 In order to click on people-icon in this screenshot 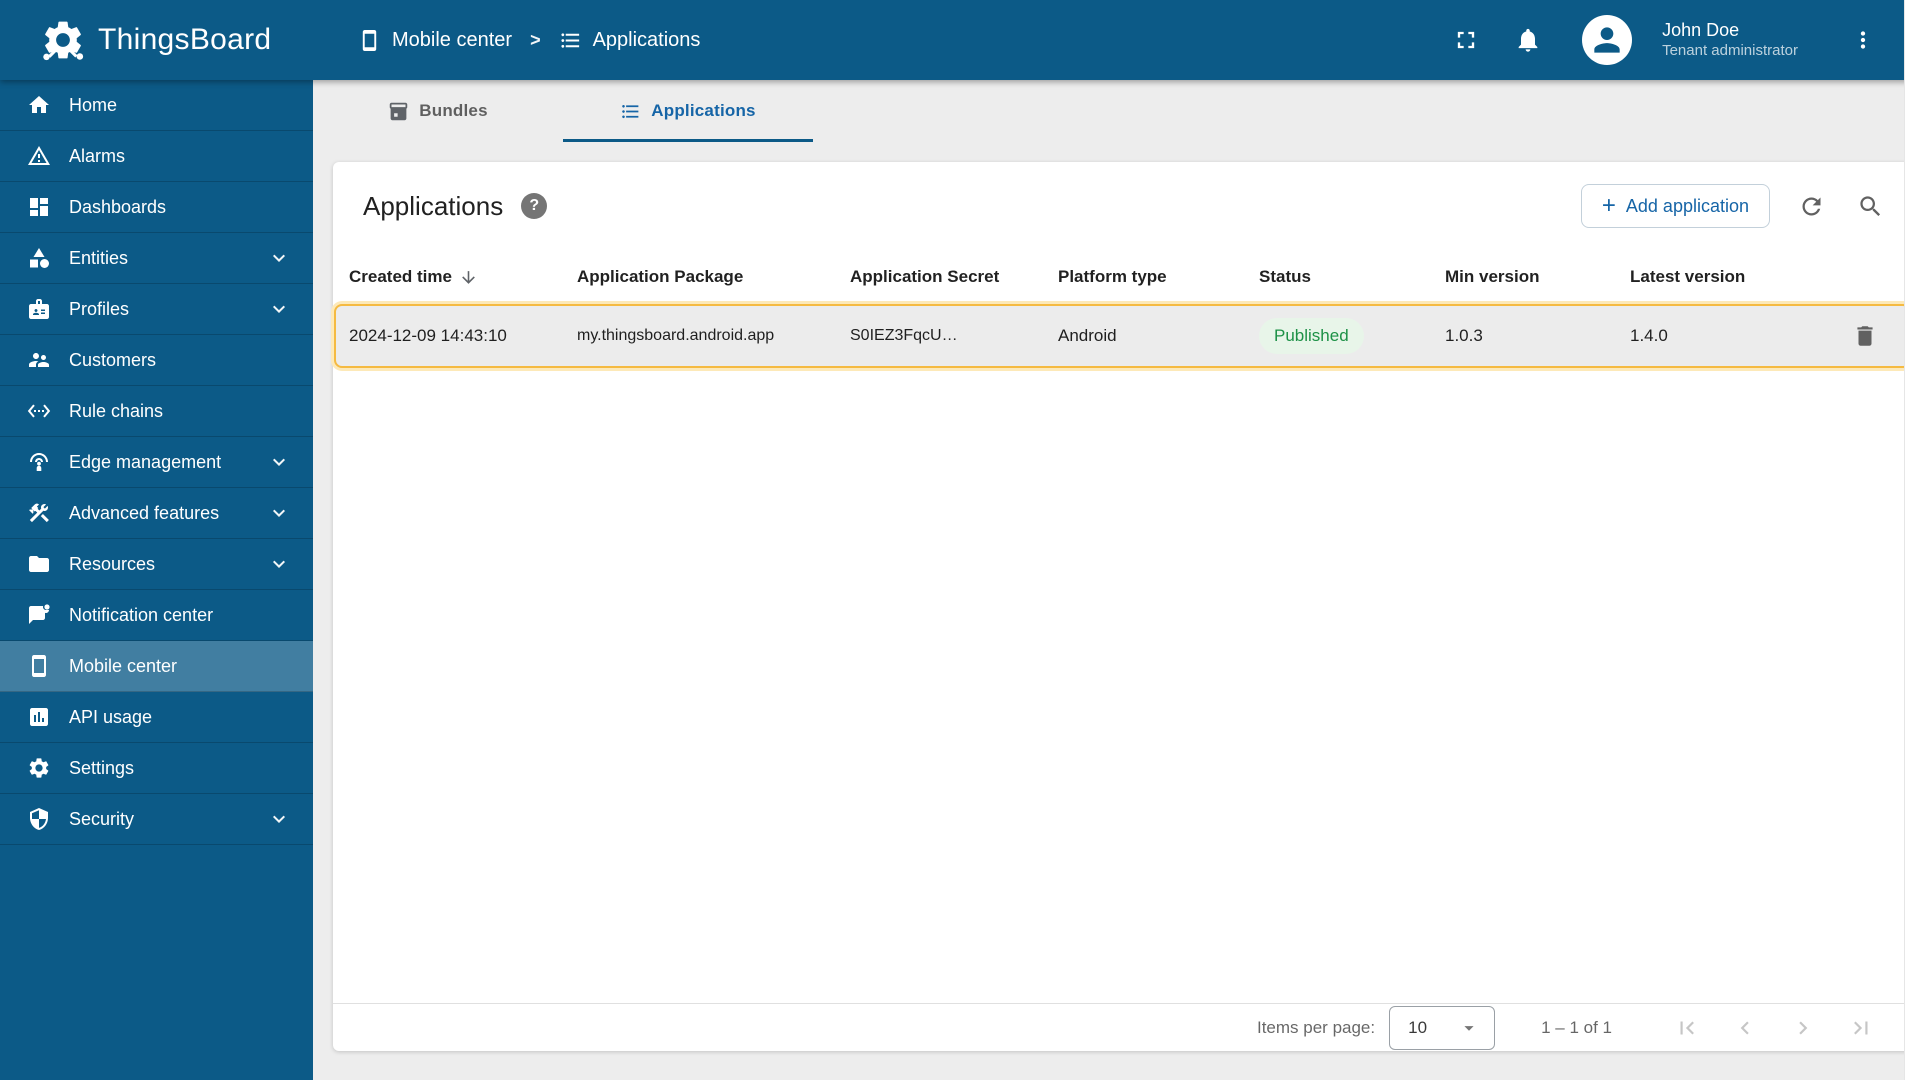, I will do `click(39, 360)`.